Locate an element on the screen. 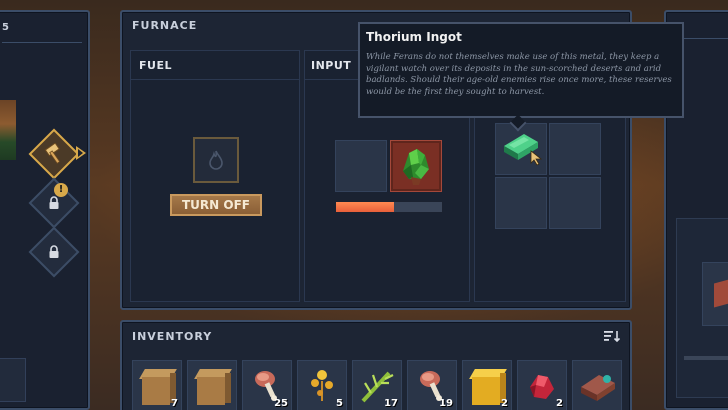 The width and height of the screenshot is (728, 410). copper-ore-icon is located at coordinates (598, 388).